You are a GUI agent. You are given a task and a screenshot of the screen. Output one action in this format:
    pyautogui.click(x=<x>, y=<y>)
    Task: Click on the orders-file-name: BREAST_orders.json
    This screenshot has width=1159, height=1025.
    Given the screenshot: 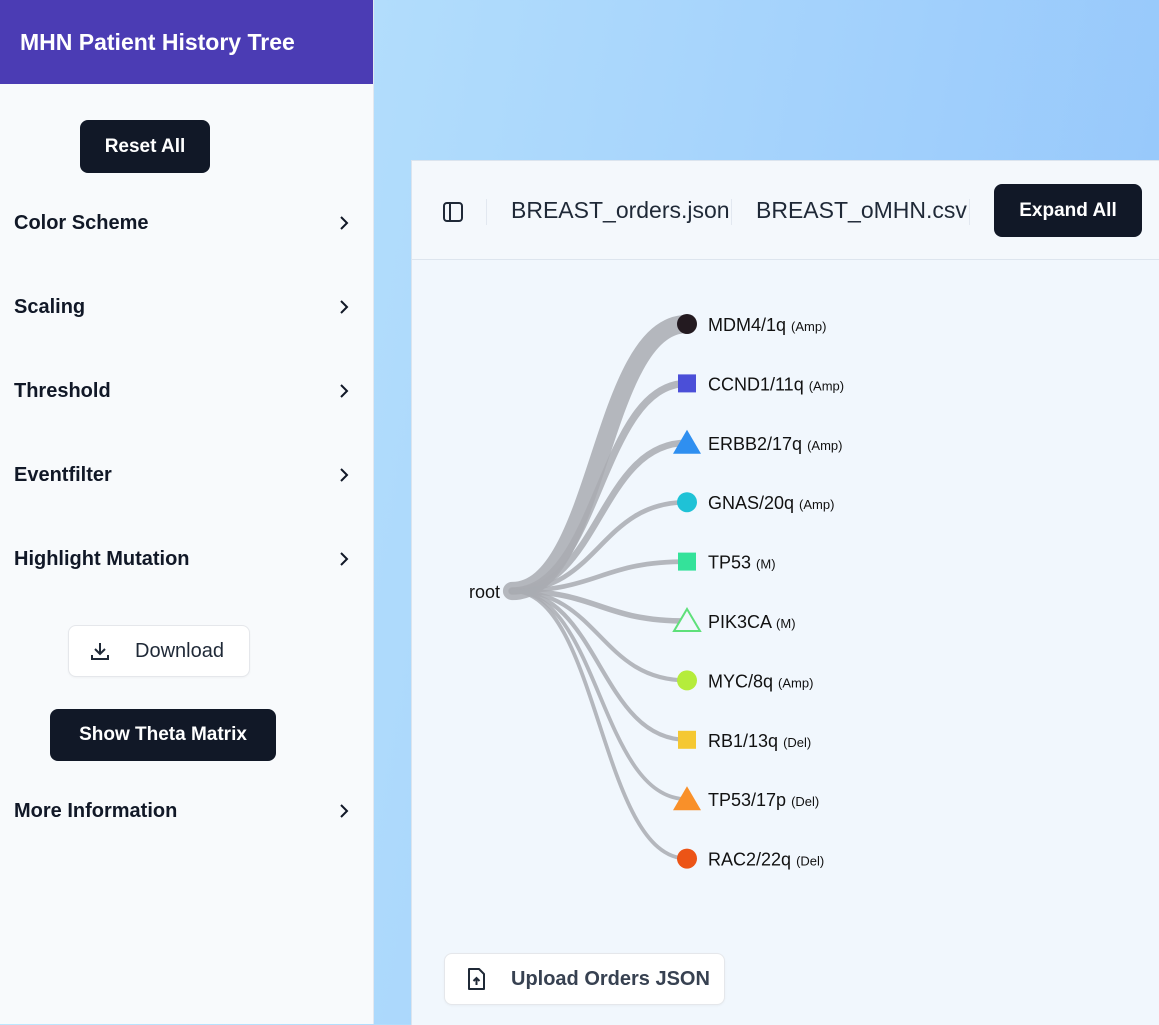 What is the action you would take?
    pyautogui.click(x=620, y=210)
    